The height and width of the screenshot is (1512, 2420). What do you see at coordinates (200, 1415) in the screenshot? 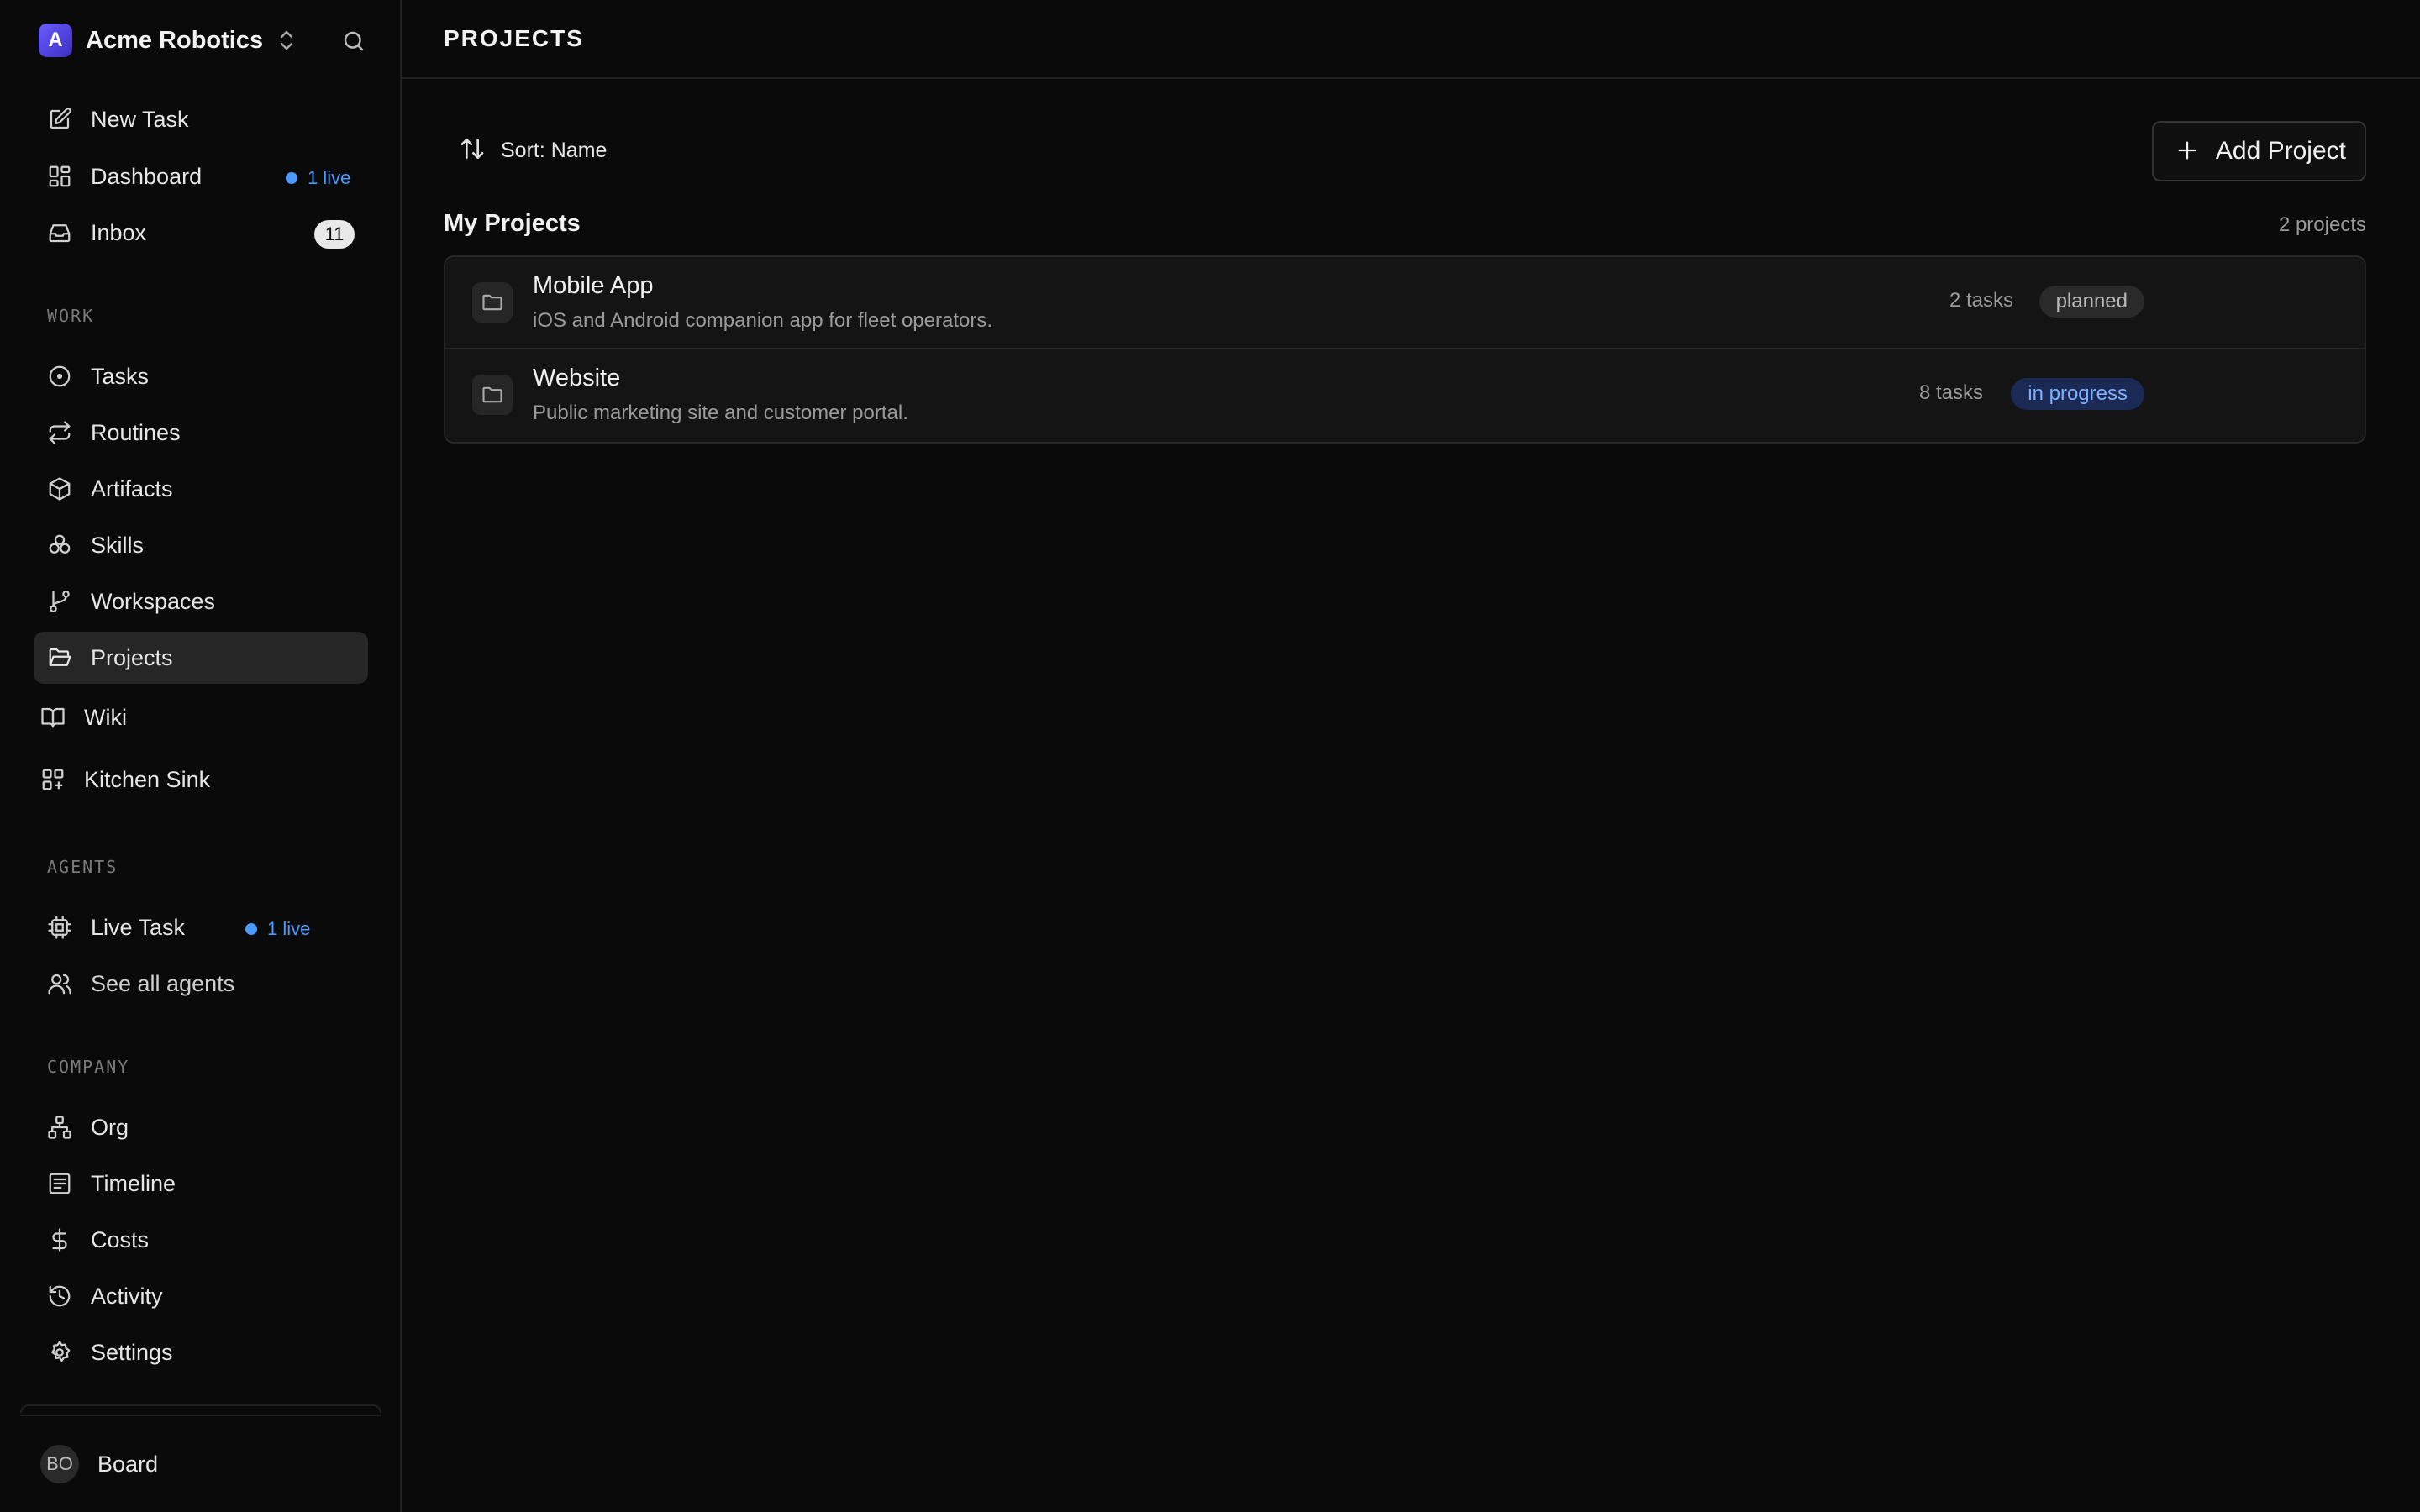
I see `sidebar-footer-divider` at bounding box center [200, 1415].